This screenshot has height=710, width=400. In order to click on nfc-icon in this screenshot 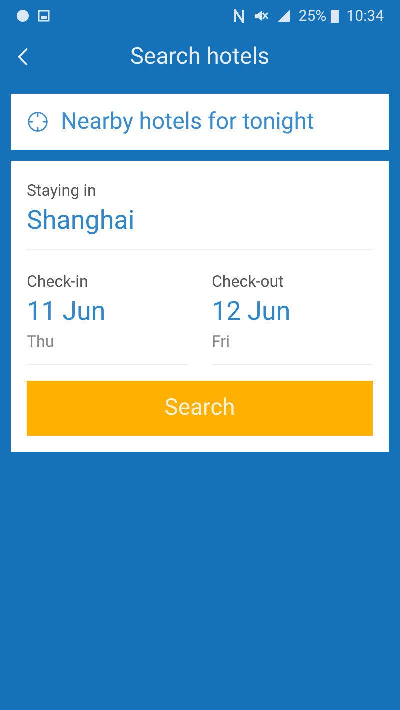, I will do `click(238, 16)`.